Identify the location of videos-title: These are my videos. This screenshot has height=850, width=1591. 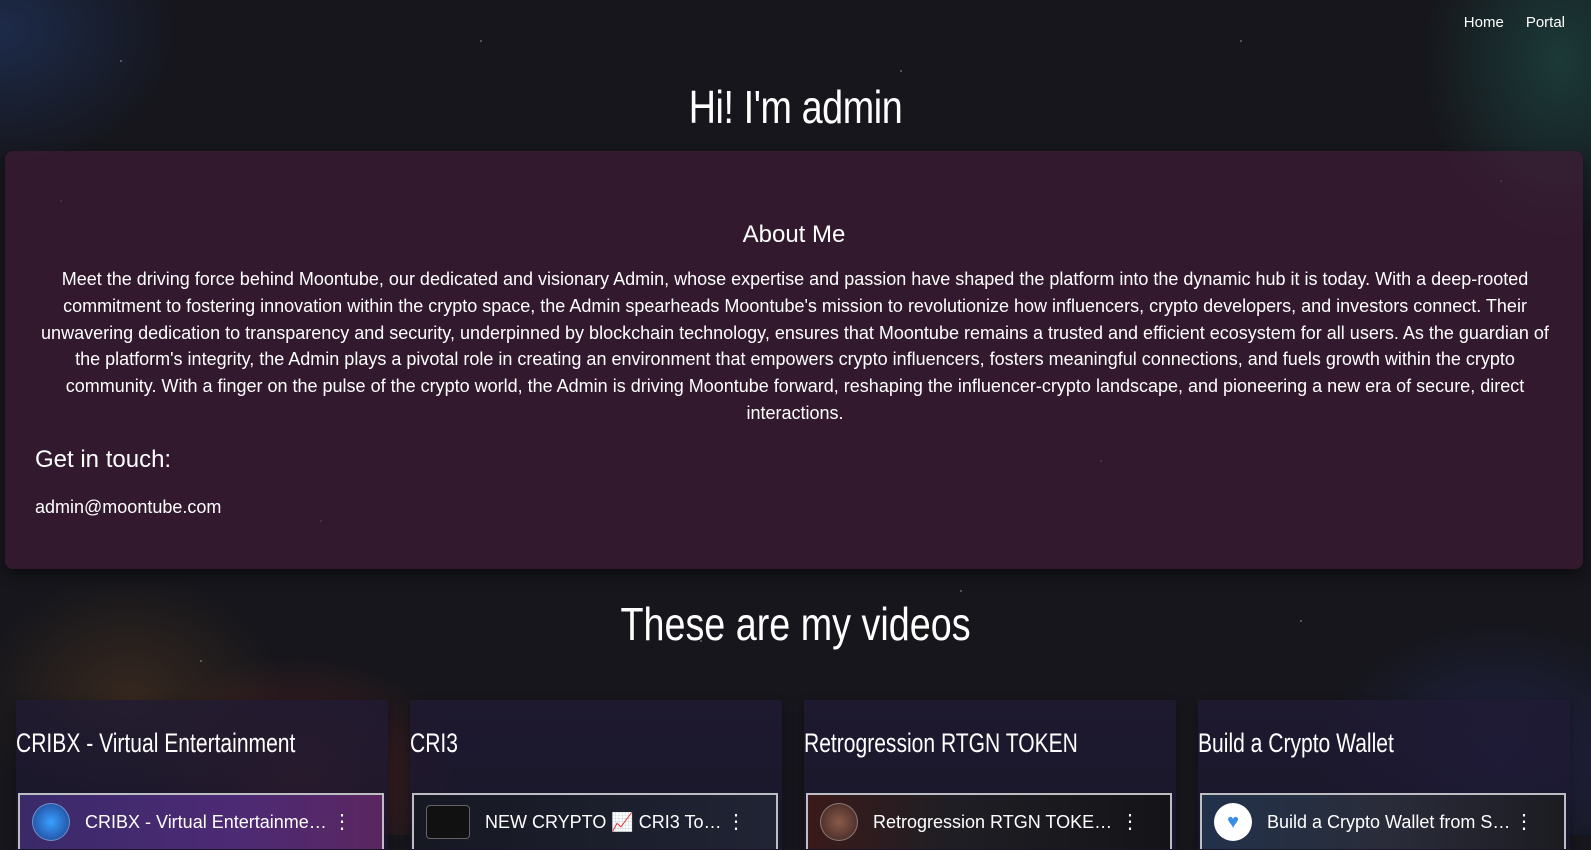
(795, 624).